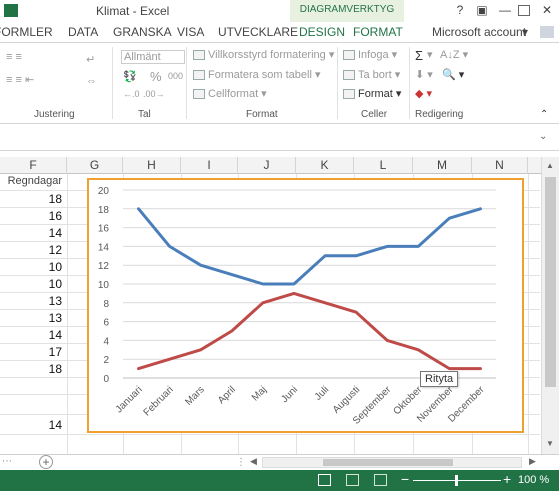 The height and width of the screenshot is (491, 559). I want to click on horizontal-scroll-thumb, so click(388, 462).